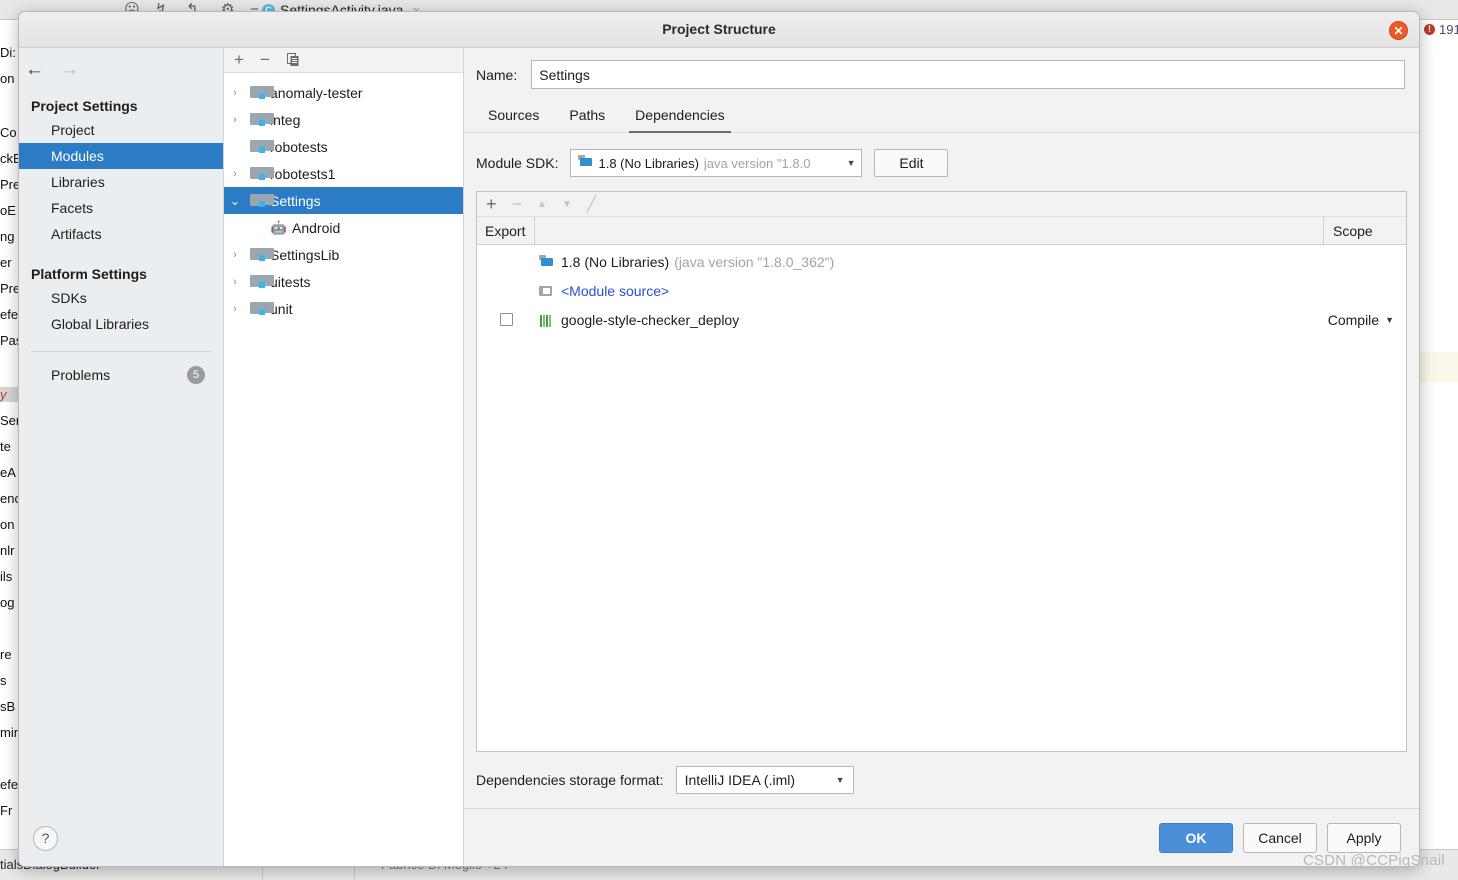 The image size is (1458, 880). What do you see at coordinates (9, 314) in the screenshot?
I see `bg-text-fragment: efe` at bounding box center [9, 314].